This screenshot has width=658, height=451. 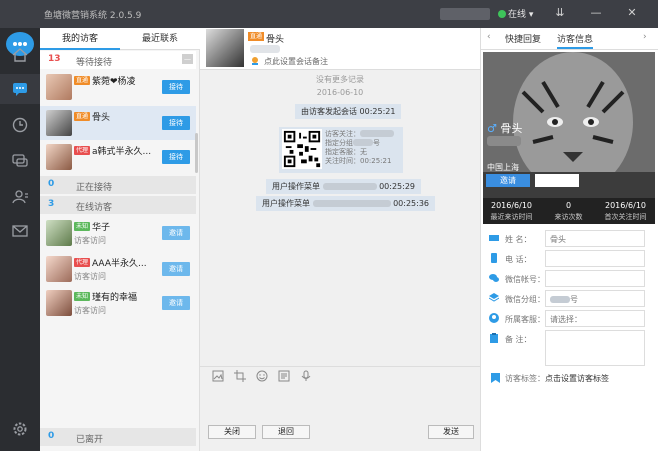 What do you see at coordinates (508, 180) in the screenshot?
I see `profile-invite-button: 邀请` at bounding box center [508, 180].